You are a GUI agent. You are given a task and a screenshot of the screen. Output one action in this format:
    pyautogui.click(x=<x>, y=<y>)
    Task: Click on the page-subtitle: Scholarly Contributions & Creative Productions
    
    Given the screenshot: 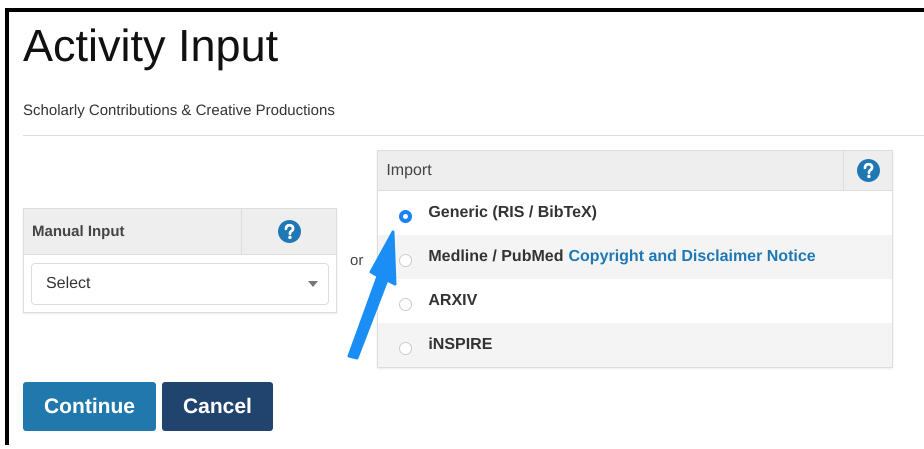 What is the action you would take?
    pyautogui.click(x=179, y=110)
    